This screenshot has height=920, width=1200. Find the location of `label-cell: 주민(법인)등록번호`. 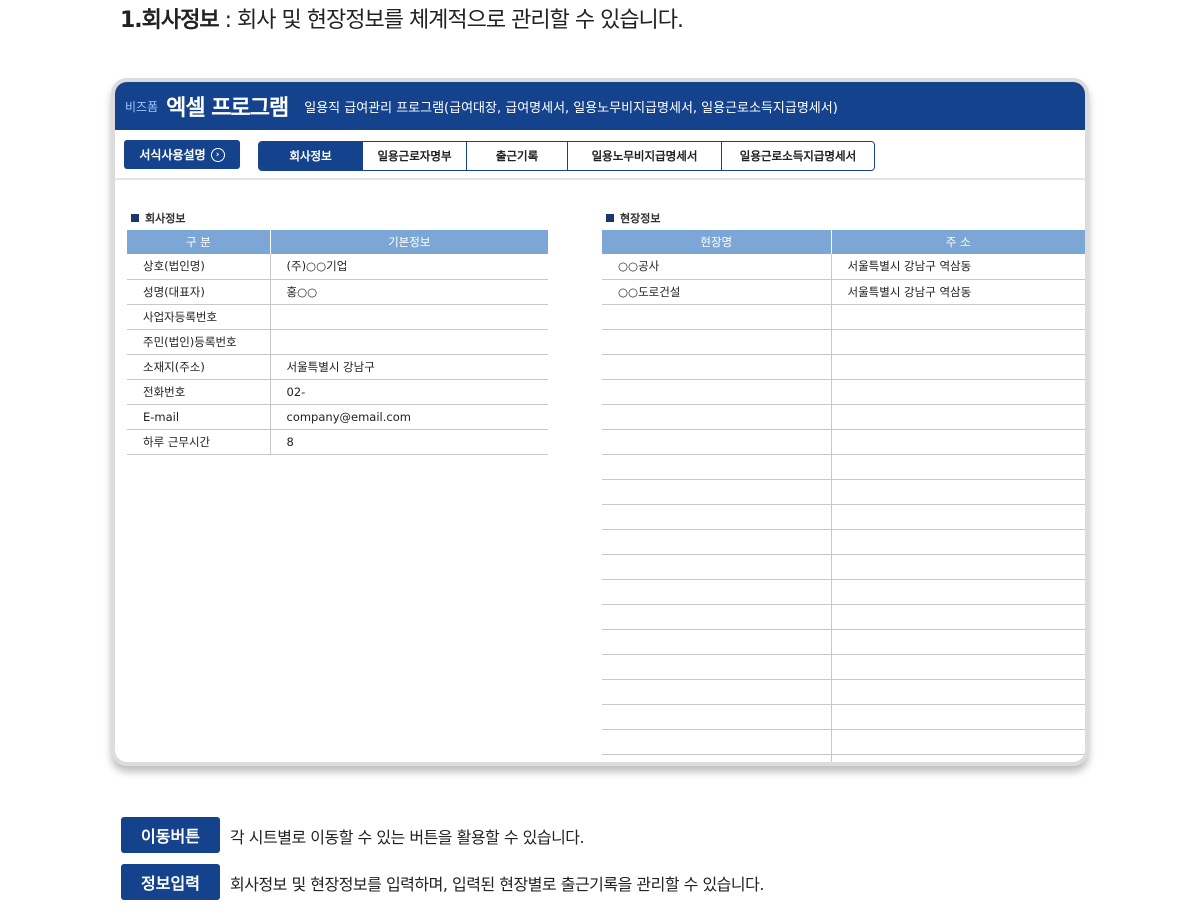

label-cell: 주민(법인)등록번호 is located at coordinates (198, 342).